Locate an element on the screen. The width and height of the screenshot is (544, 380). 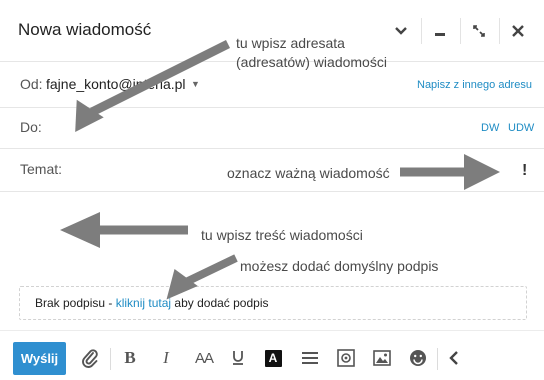
important-flag-icon: ! is located at coordinates (524, 171).